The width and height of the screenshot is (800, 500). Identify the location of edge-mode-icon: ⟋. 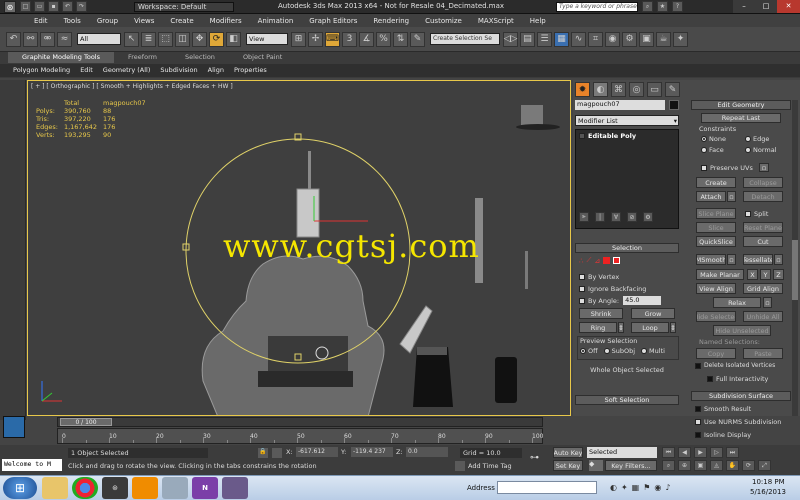
(588, 260).